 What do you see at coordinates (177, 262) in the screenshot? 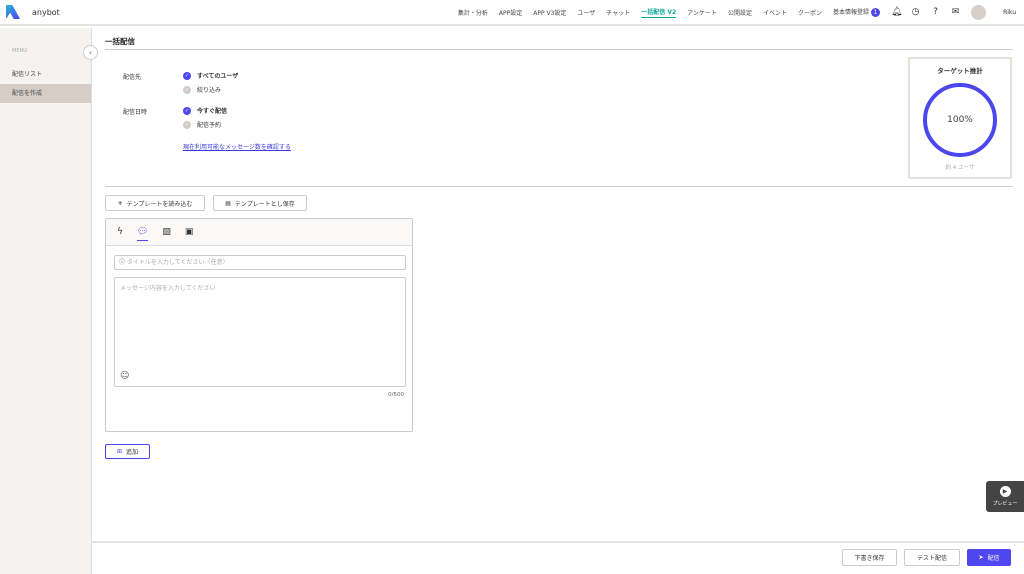
I see `title-placeholder: タイトルを入力してください（任意）` at bounding box center [177, 262].